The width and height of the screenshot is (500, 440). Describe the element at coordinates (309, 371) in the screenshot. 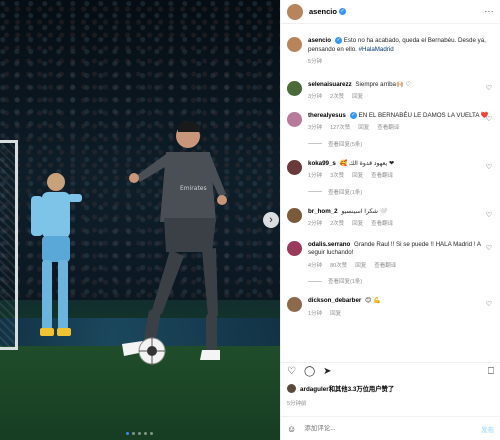

I see `comment-icon: ◯` at that location.